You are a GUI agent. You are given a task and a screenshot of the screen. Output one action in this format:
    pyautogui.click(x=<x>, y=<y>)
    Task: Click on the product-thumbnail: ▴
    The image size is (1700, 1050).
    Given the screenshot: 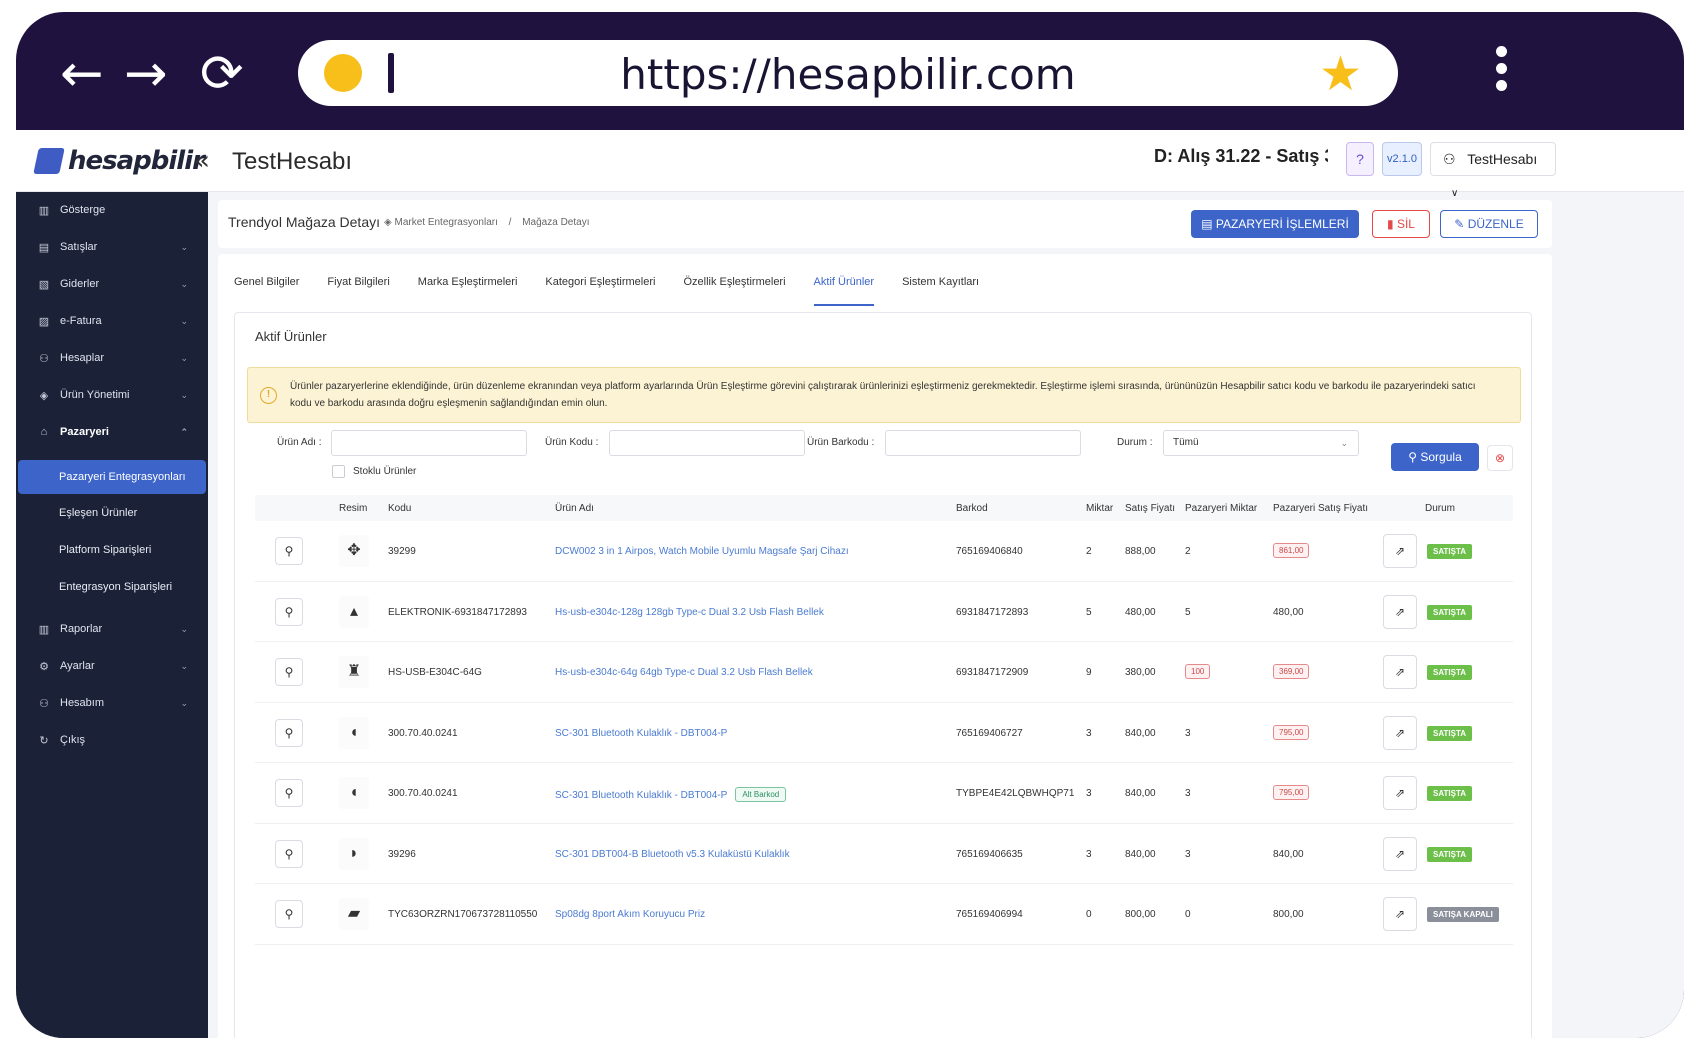 What is the action you would take?
    pyautogui.click(x=354, y=611)
    